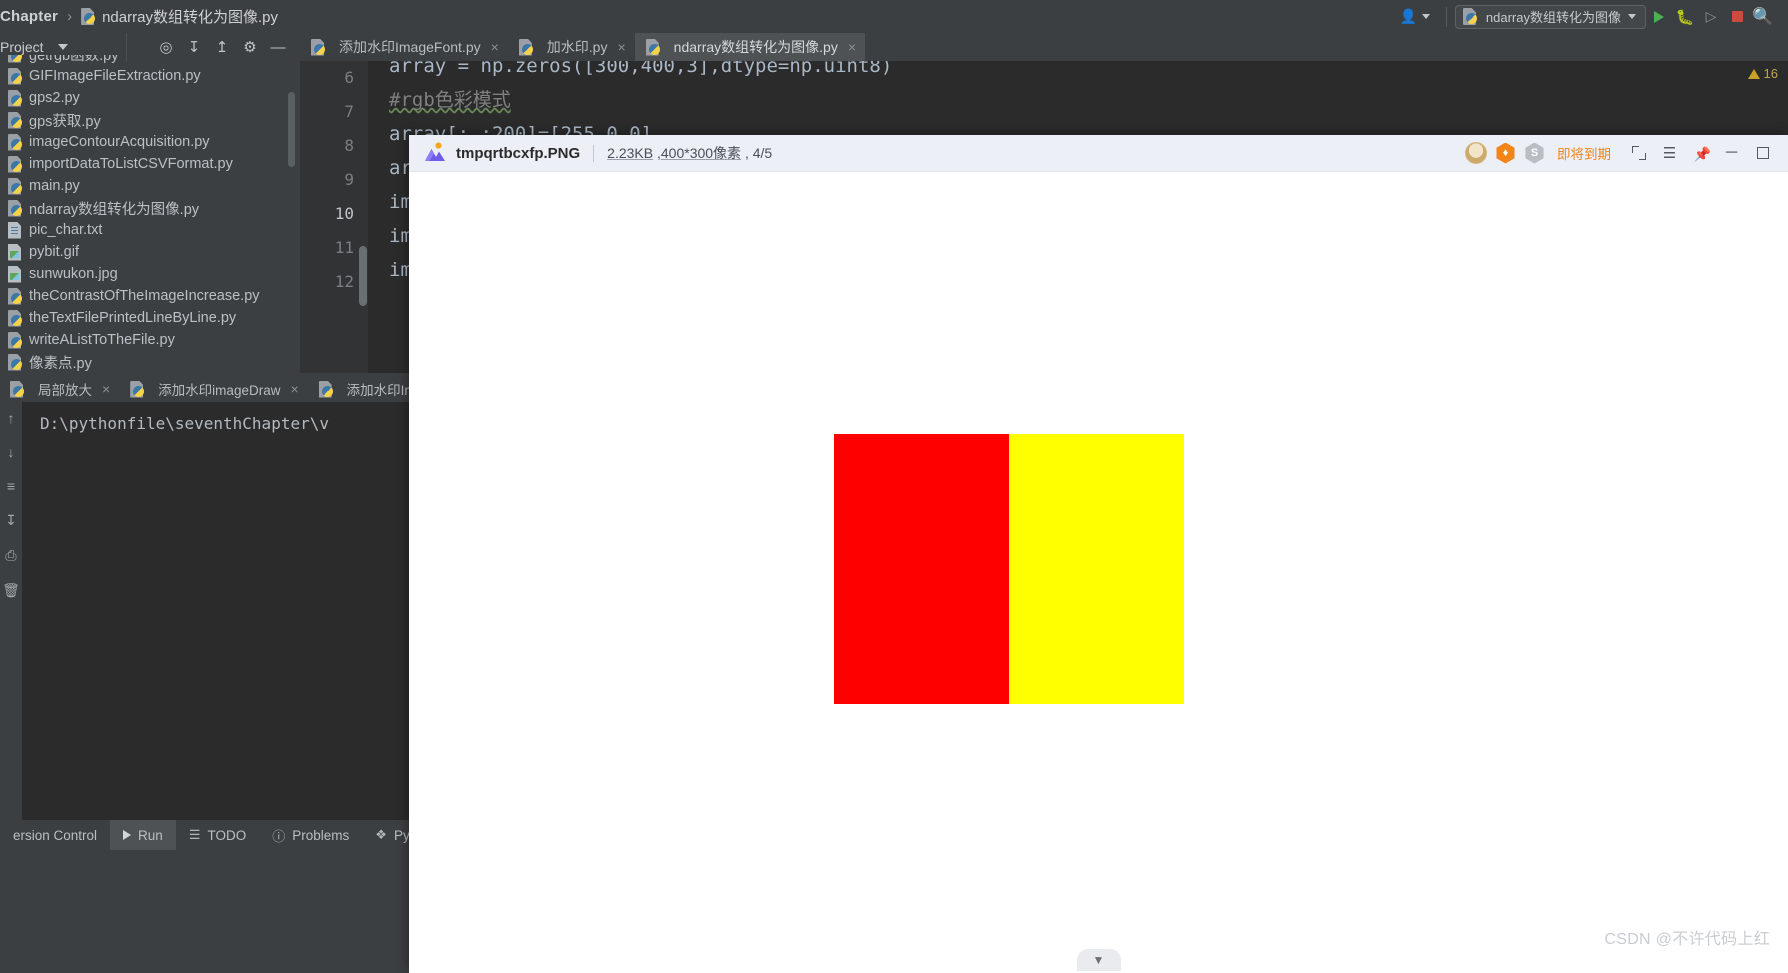 The width and height of the screenshot is (1788, 973). Describe the element at coordinates (762, 153) in the screenshot. I see `image-index: 4/5` at that location.